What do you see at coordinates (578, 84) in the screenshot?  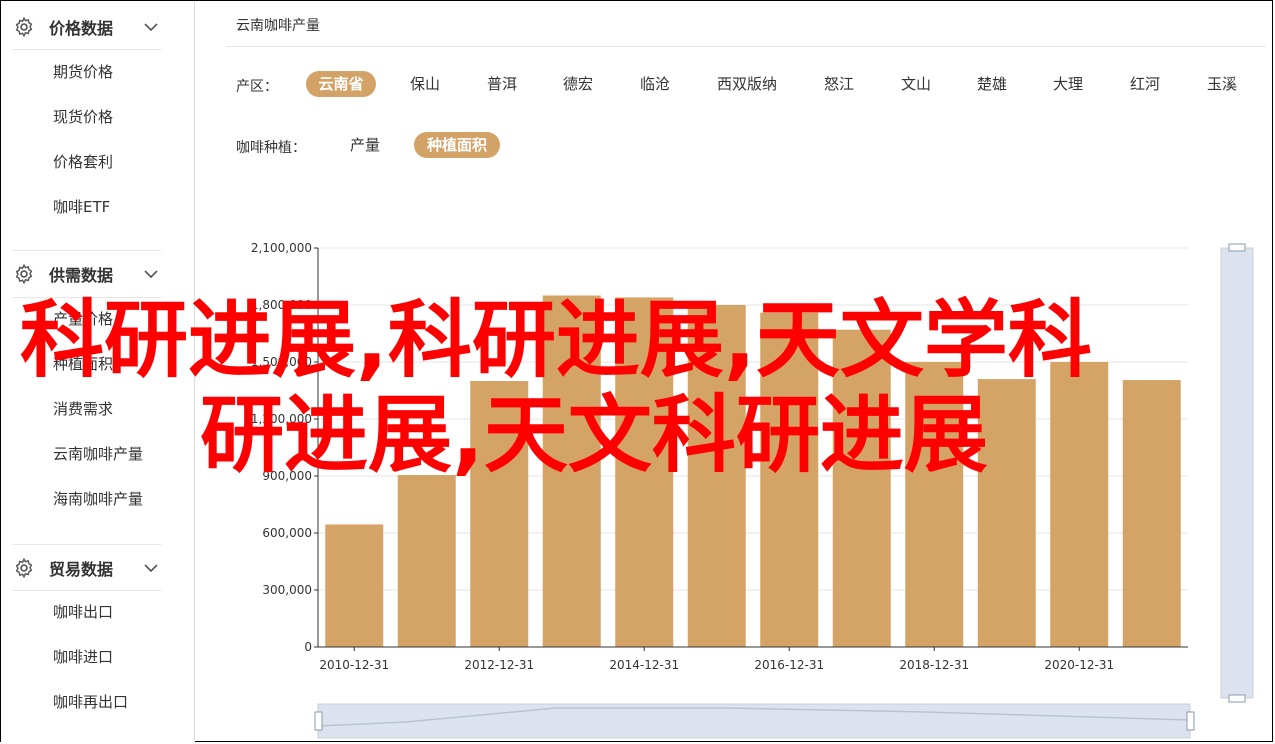 I see `region-chip-dehong: 德宏` at bounding box center [578, 84].